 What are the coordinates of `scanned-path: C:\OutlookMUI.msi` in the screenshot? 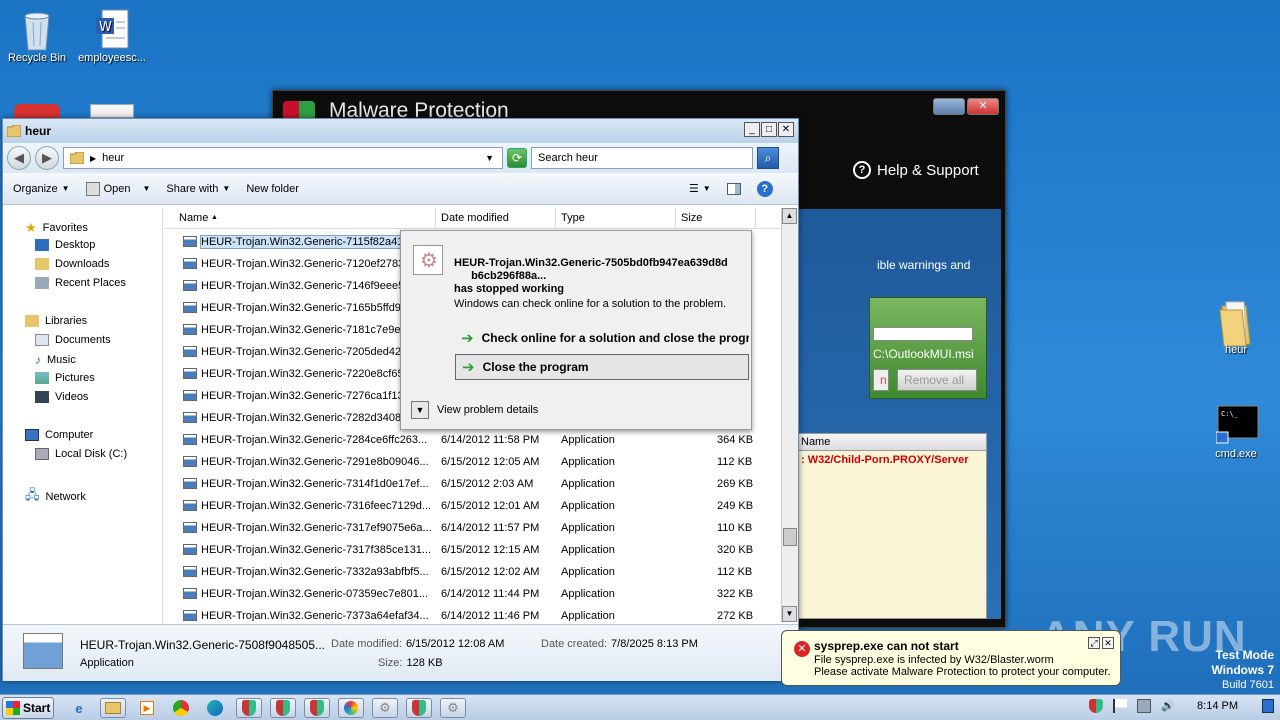 It's located at (923, 354).